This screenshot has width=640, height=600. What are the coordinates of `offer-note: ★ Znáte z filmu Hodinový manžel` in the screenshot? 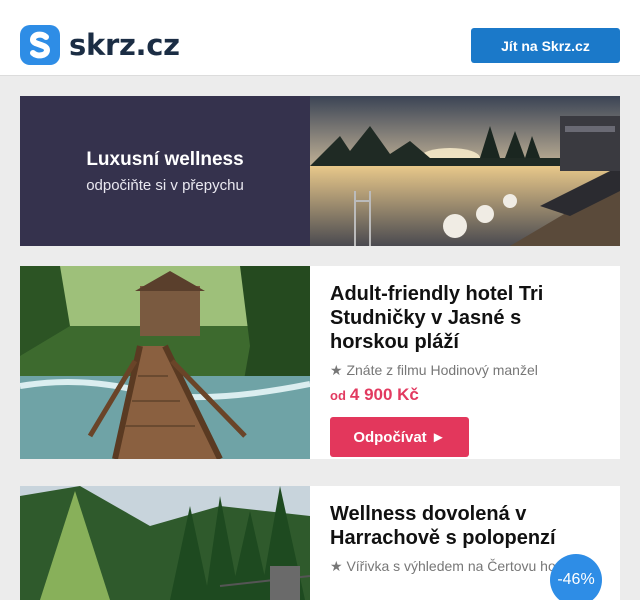 It's located at (434, 370).